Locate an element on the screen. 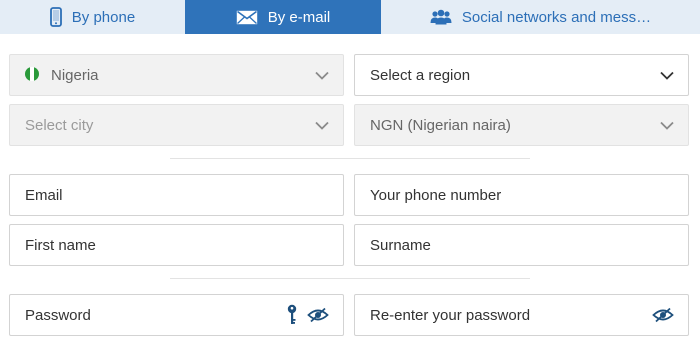 Image resolution: width=700 pixels, height=346 pixels. people-icon is located at coordinates (441, 17).